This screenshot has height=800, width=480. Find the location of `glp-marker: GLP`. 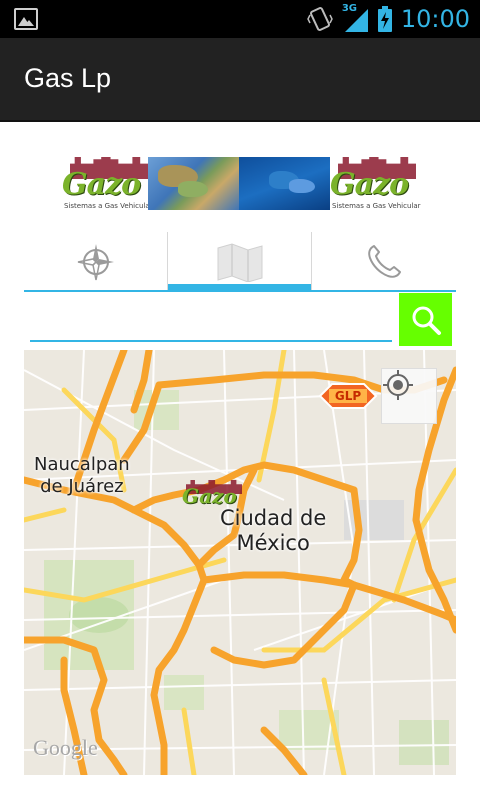

glp-marker: GLP is located at coordinates (348, 396).